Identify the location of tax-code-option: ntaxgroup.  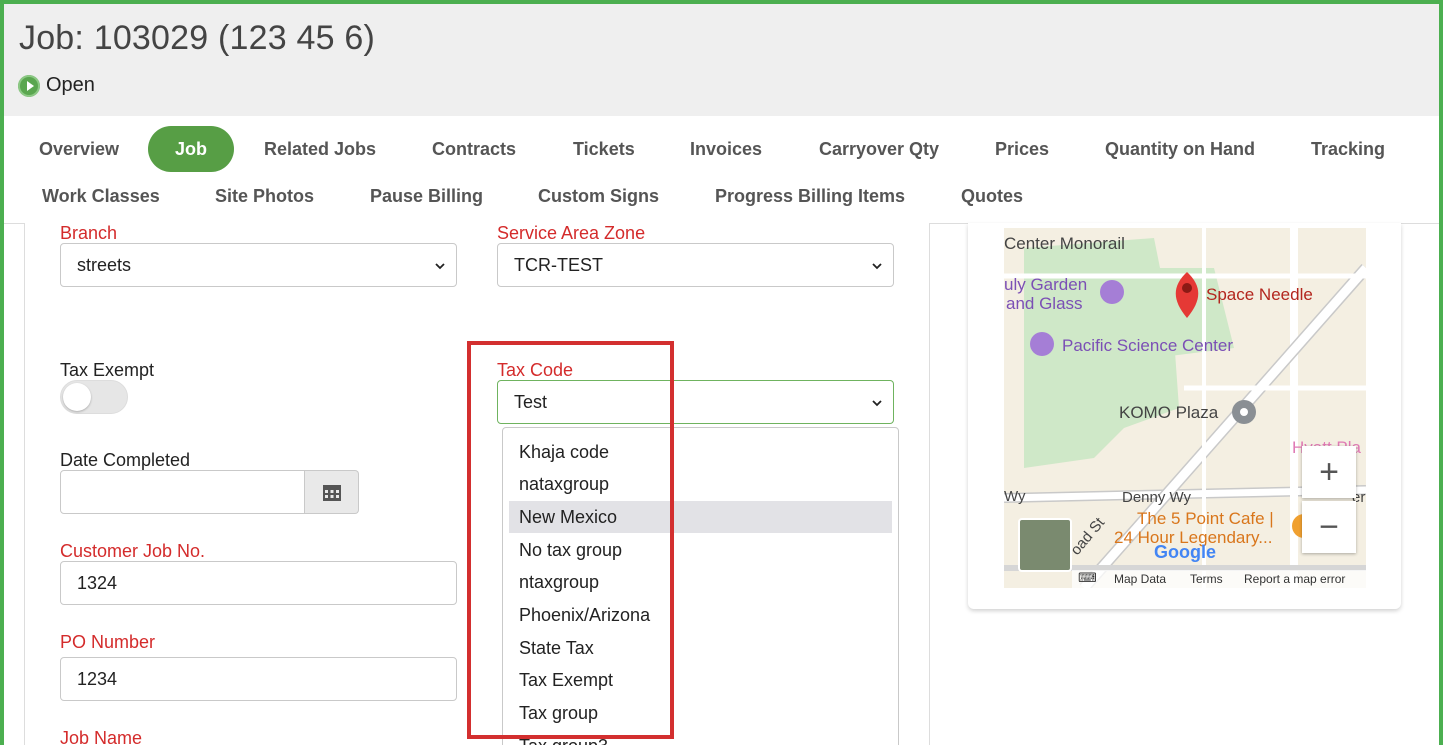
(700, 582).